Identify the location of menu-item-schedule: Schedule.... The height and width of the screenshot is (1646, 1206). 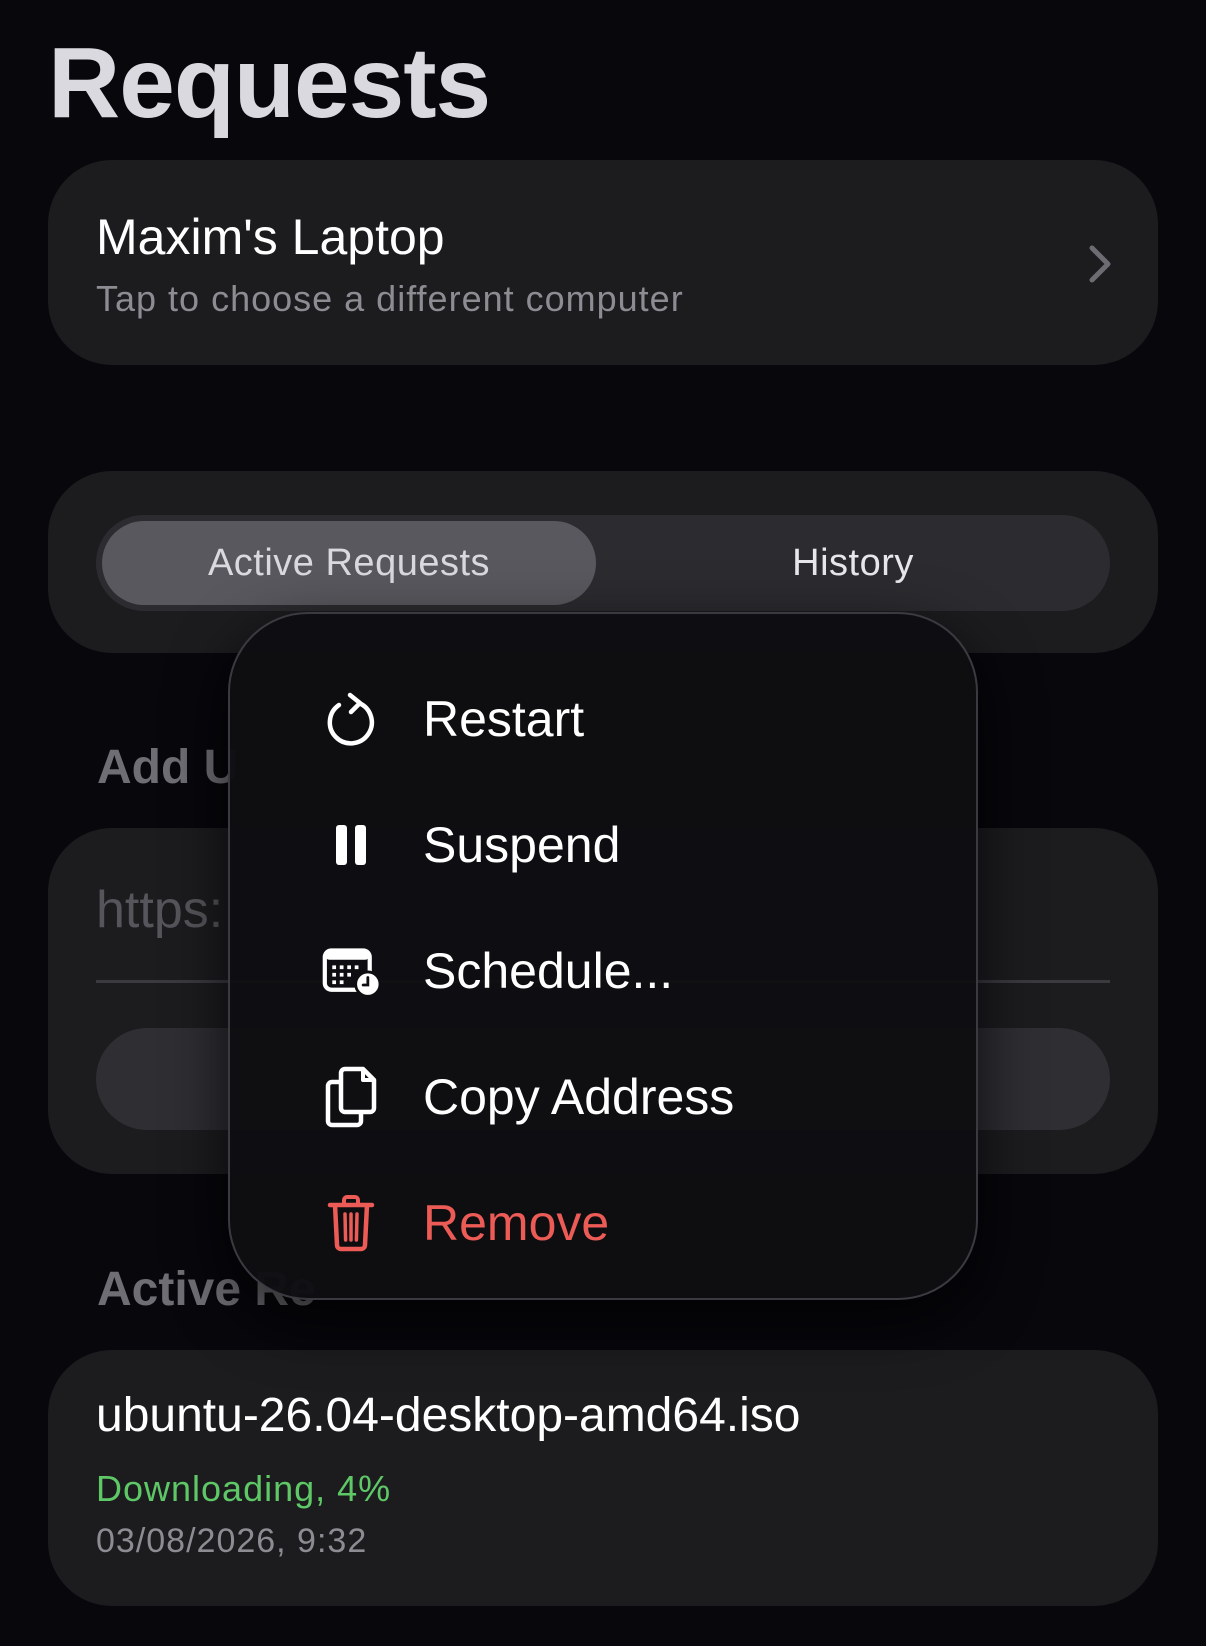
(603, 971).